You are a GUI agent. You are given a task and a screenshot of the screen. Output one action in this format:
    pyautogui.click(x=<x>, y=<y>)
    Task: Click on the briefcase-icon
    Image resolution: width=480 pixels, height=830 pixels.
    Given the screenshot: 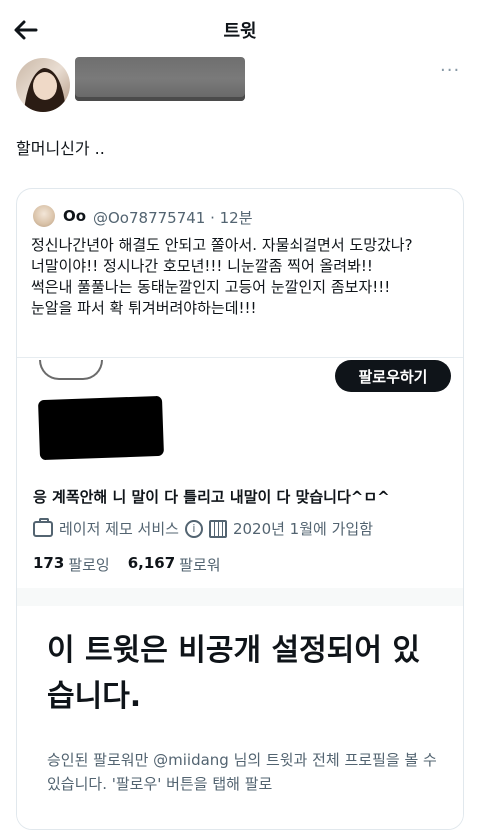 What is the action you would take?
    pyautogui.click(x=43, y=527)
    